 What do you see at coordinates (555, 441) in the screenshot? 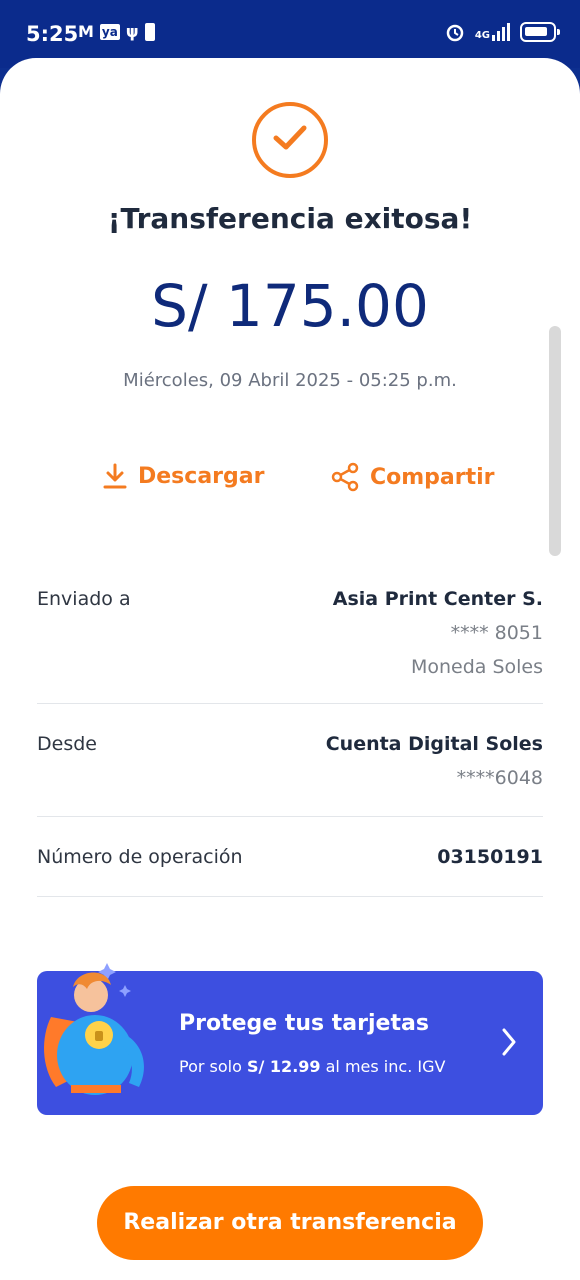
I see `scrollbar` at bounding box center [555, 441].